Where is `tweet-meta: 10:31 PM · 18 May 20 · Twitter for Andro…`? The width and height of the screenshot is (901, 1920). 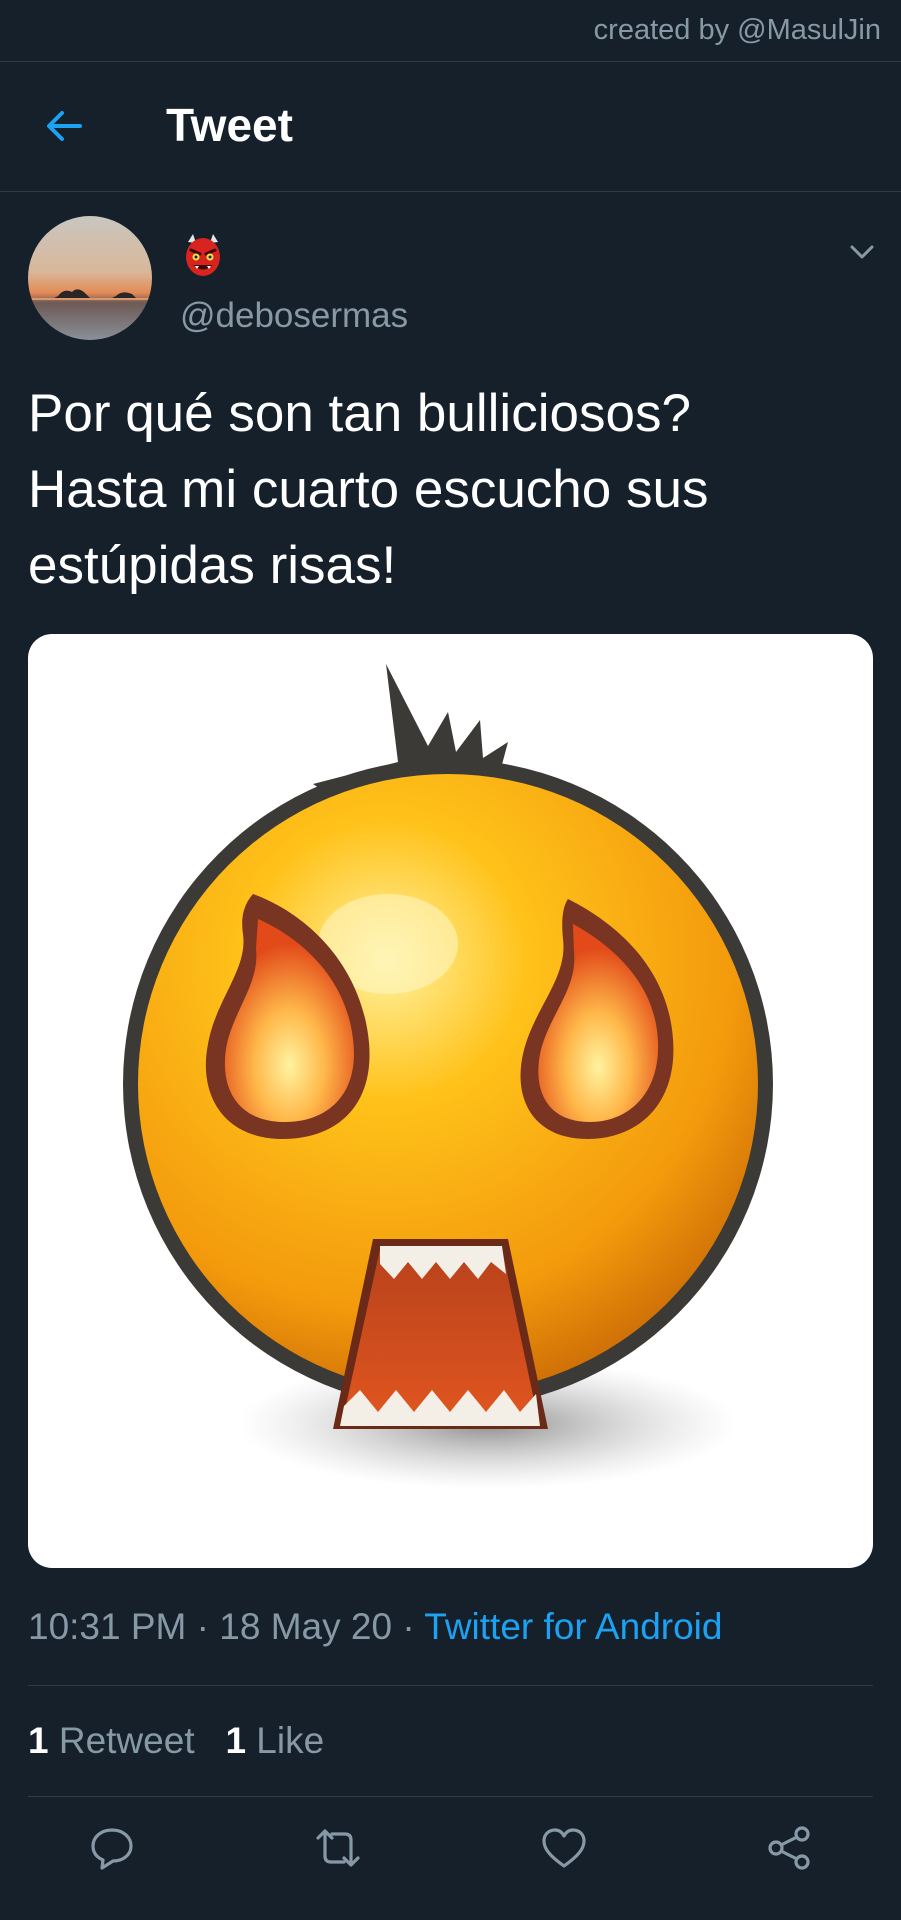
tweet-meta: 10:31 PM · 18 May 20 · Twitter for Andro… is located at coordinates (375, 1627).